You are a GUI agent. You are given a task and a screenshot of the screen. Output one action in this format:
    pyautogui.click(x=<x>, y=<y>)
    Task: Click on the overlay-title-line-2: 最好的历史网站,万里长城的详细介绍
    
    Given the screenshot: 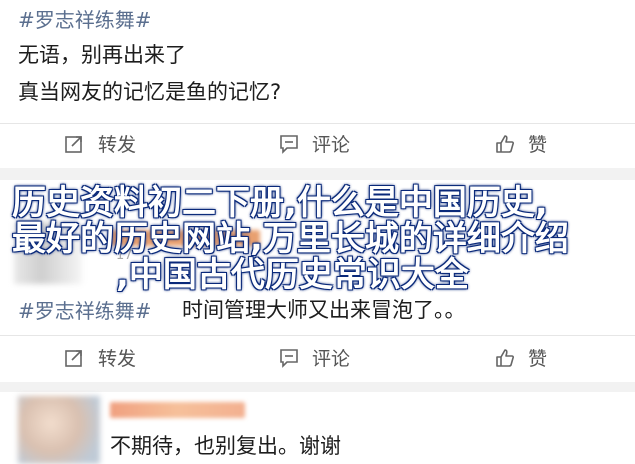 What is the action you would take?
    pyautogui.click(x=290, y=239)
    